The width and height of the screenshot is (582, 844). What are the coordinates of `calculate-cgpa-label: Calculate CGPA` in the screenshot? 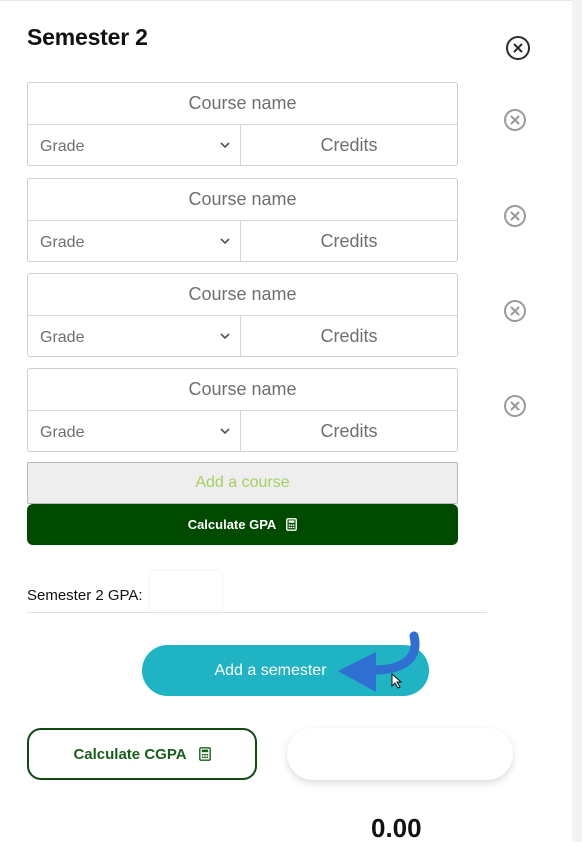 It's located at (130, 754).